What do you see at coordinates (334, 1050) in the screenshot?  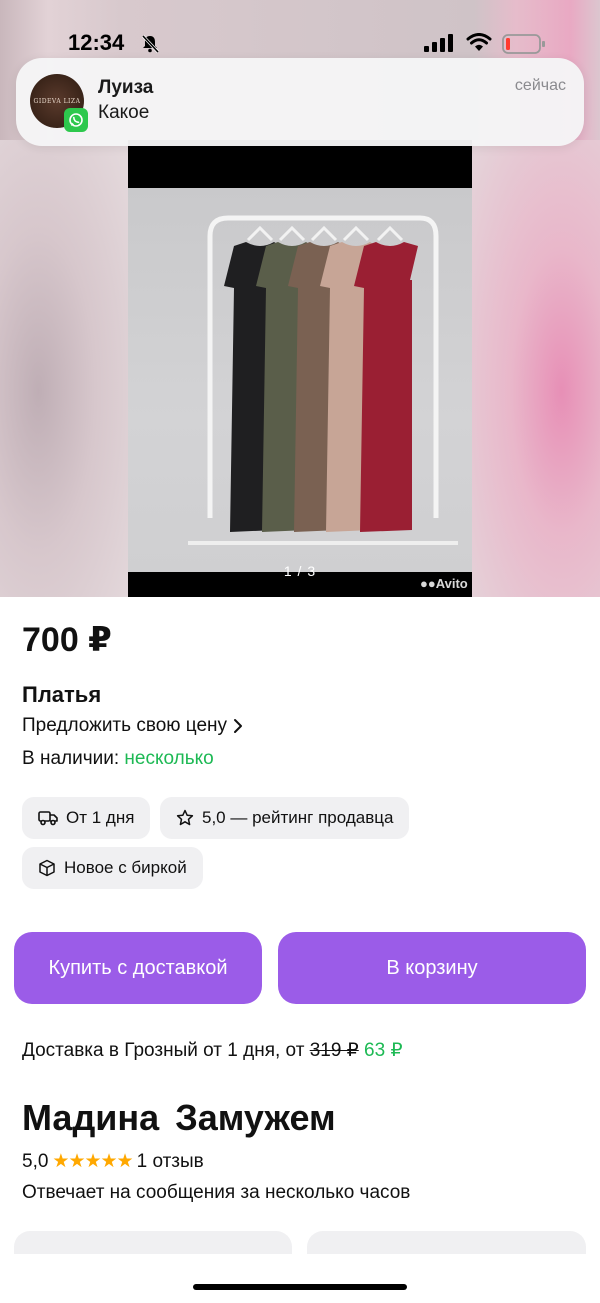 I see `delivery-old-price: 319 ₽` at bounding box center [334, 1050].